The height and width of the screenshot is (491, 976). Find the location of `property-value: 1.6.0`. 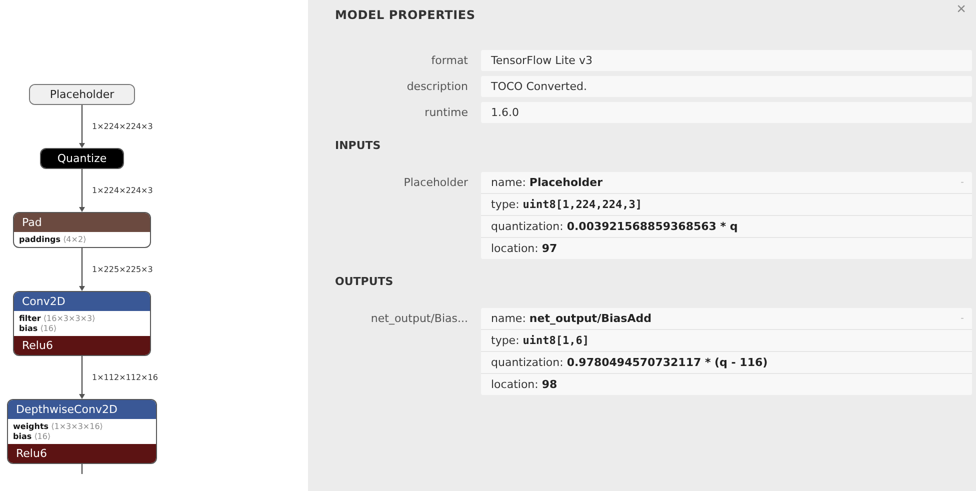

property-value: 1.6.0 is located at coordinates (726, 112).